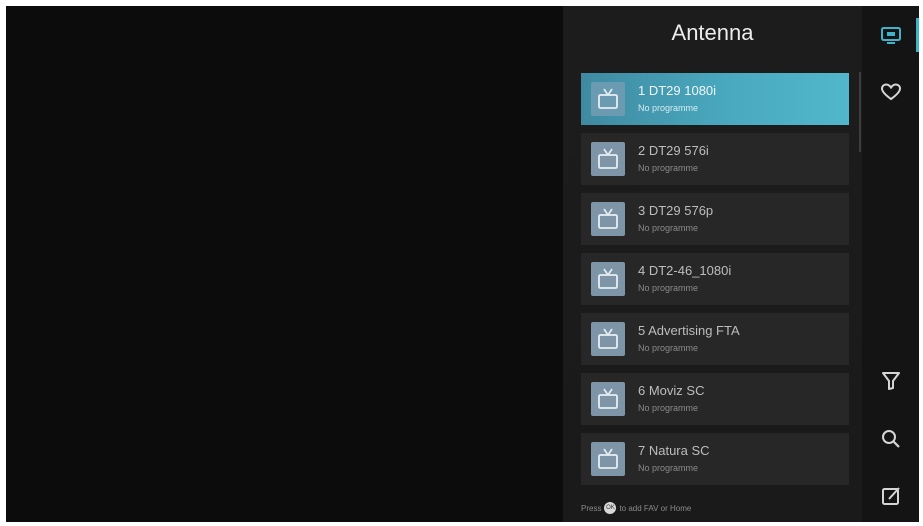  What do you see at coordinates (715, 399) in the screenshot?
I see `channel-item: 6 Moviz SC No programme` at bounding box center [715, 399].